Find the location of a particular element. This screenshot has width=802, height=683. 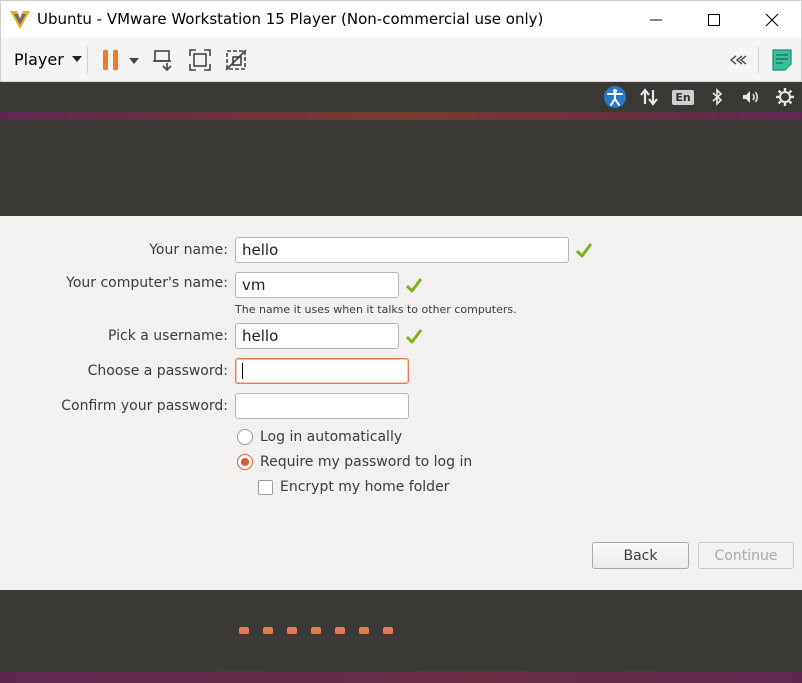

send-ctrl-alt-del-button is located at coordinates (164, 60).